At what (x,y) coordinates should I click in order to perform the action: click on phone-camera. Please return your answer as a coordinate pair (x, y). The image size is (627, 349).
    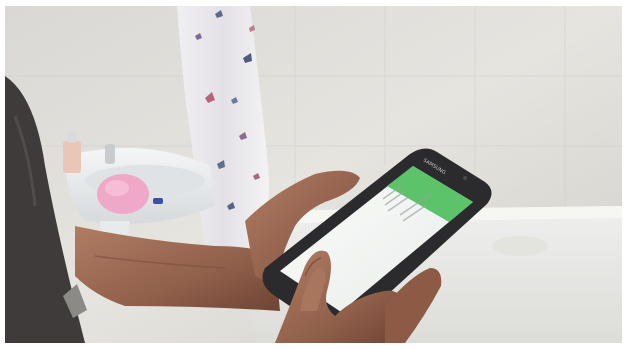
    Looking at the image, I should click on (465, 178).